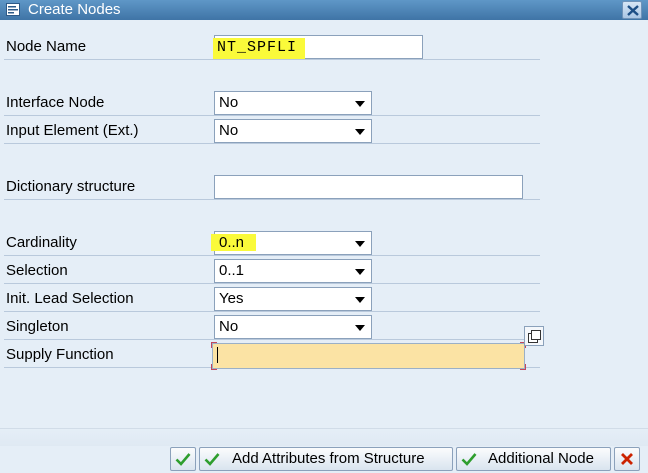 This screenshot has height=473, width=648. I want to click on ok-button, so click(183, 459).